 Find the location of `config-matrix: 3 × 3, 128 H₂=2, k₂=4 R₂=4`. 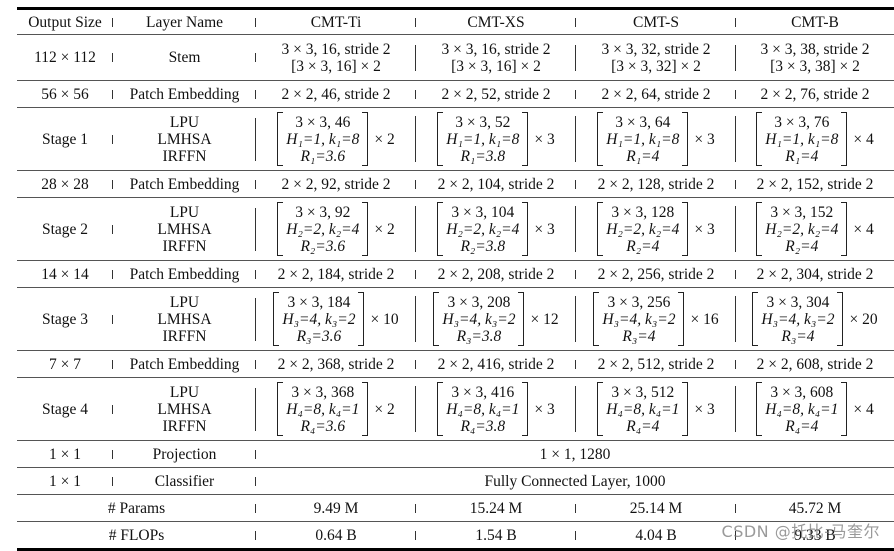

config-matrix: 3 × 3, 128 H₂=2, k₂=4 R₂=4 is located at coordinates (643, 229).